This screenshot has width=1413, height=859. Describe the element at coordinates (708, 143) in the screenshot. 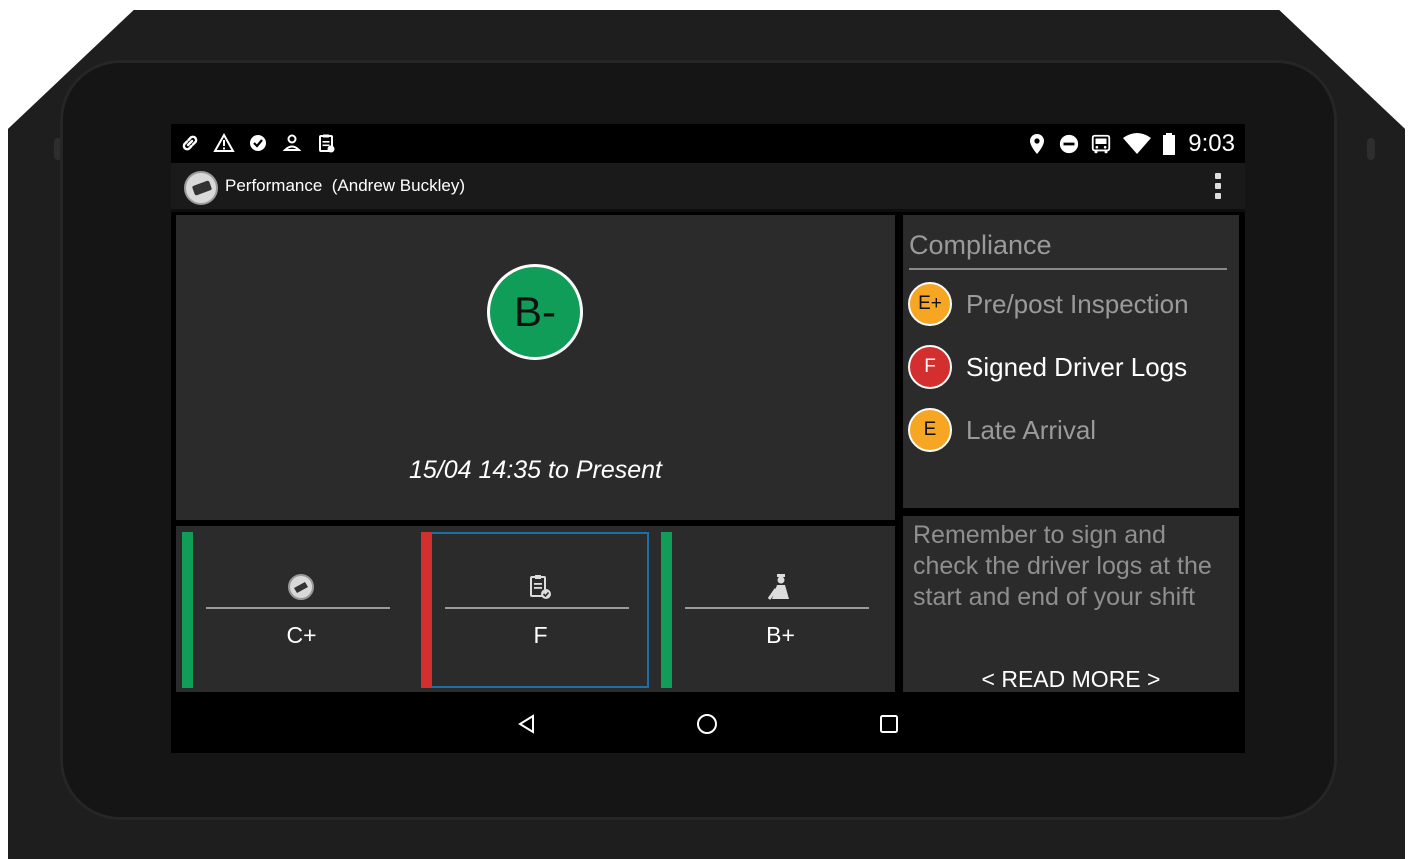

I see `status-bar: 9:03` at that location.